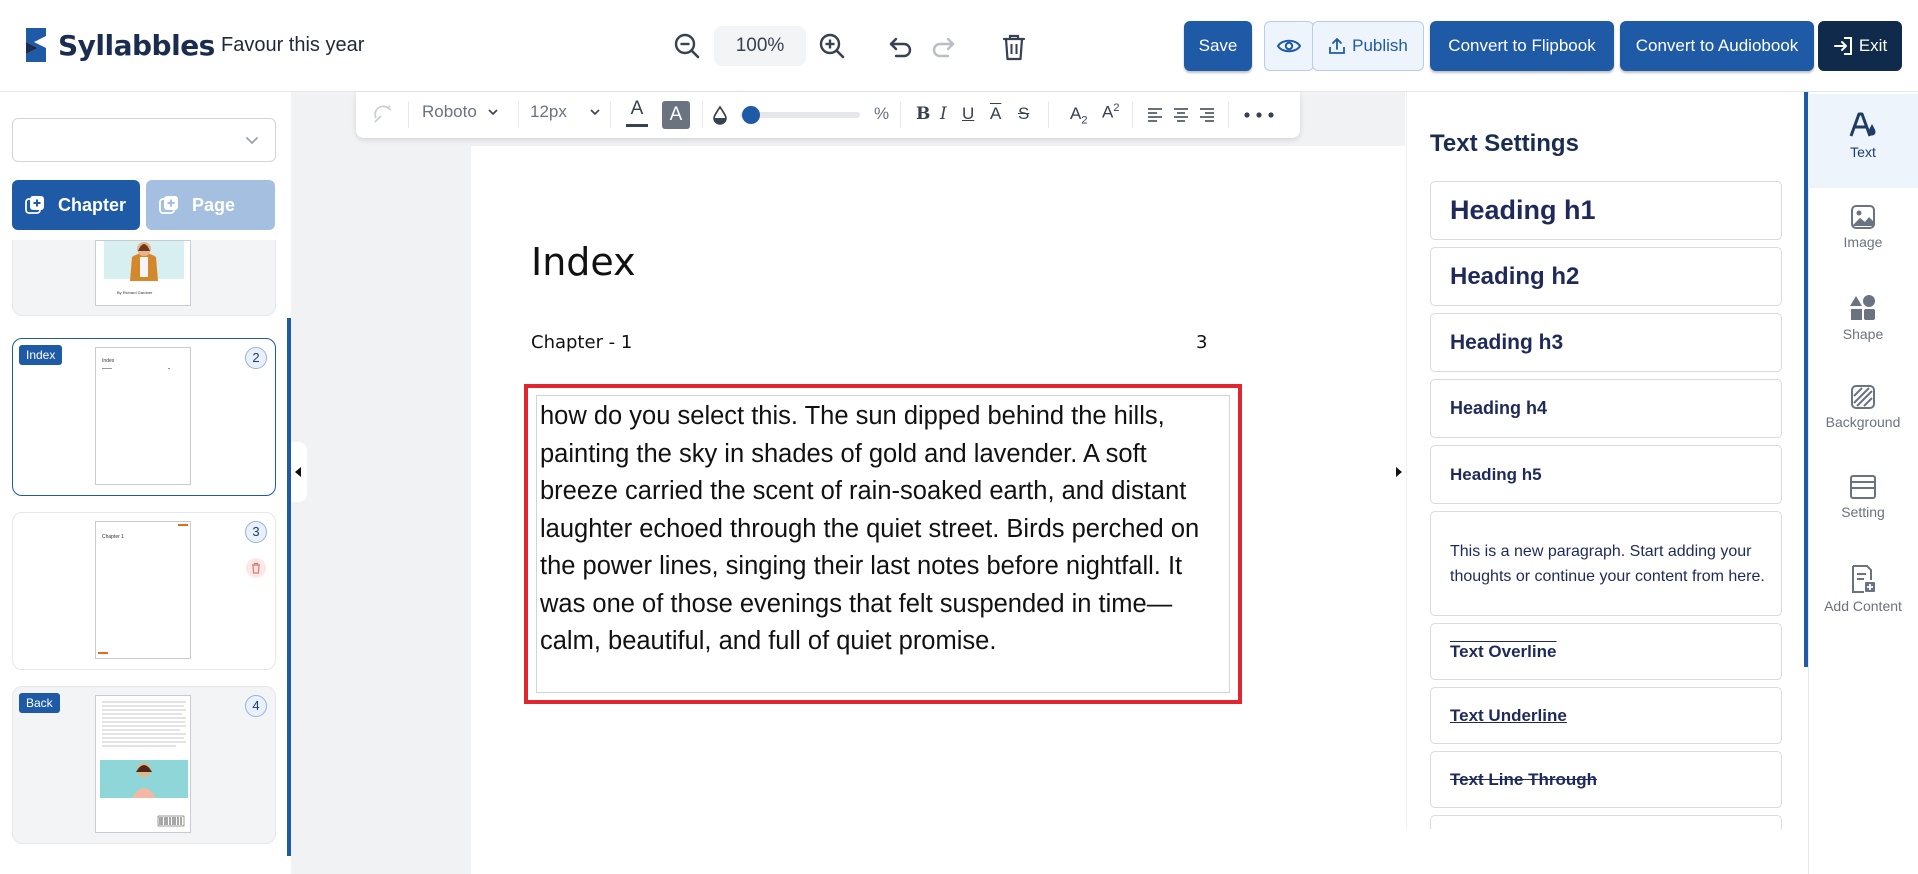 This screenshot has width=1918, height=874. I want to click on page-thumbnail-chapter-1: Chapter 1 3, so click(144, 591).